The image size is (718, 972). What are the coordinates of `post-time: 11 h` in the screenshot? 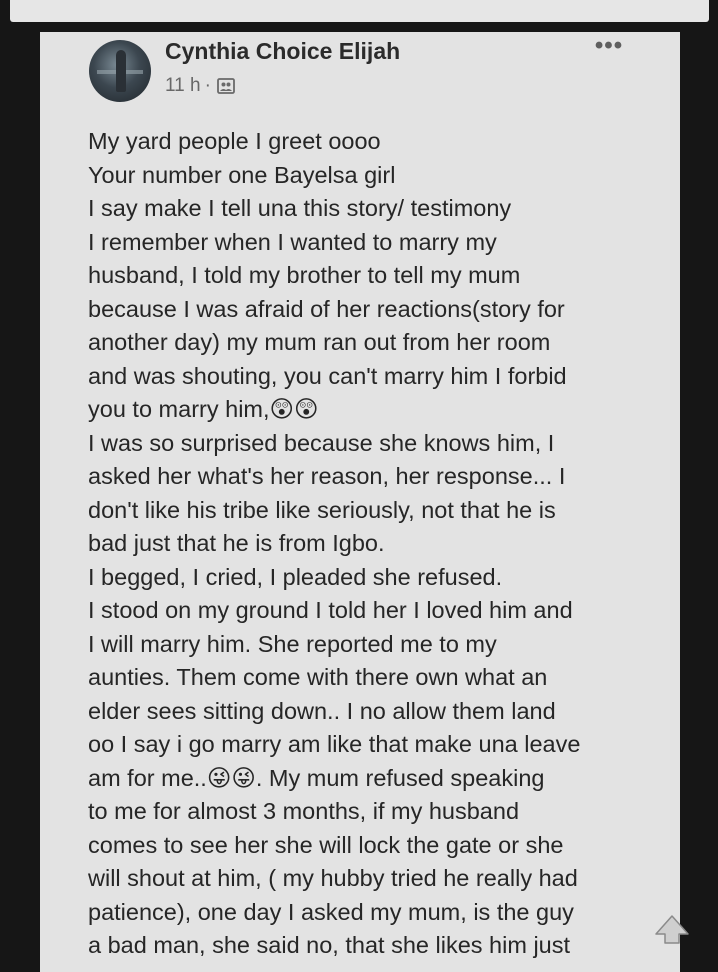 It's located at (183, 86).